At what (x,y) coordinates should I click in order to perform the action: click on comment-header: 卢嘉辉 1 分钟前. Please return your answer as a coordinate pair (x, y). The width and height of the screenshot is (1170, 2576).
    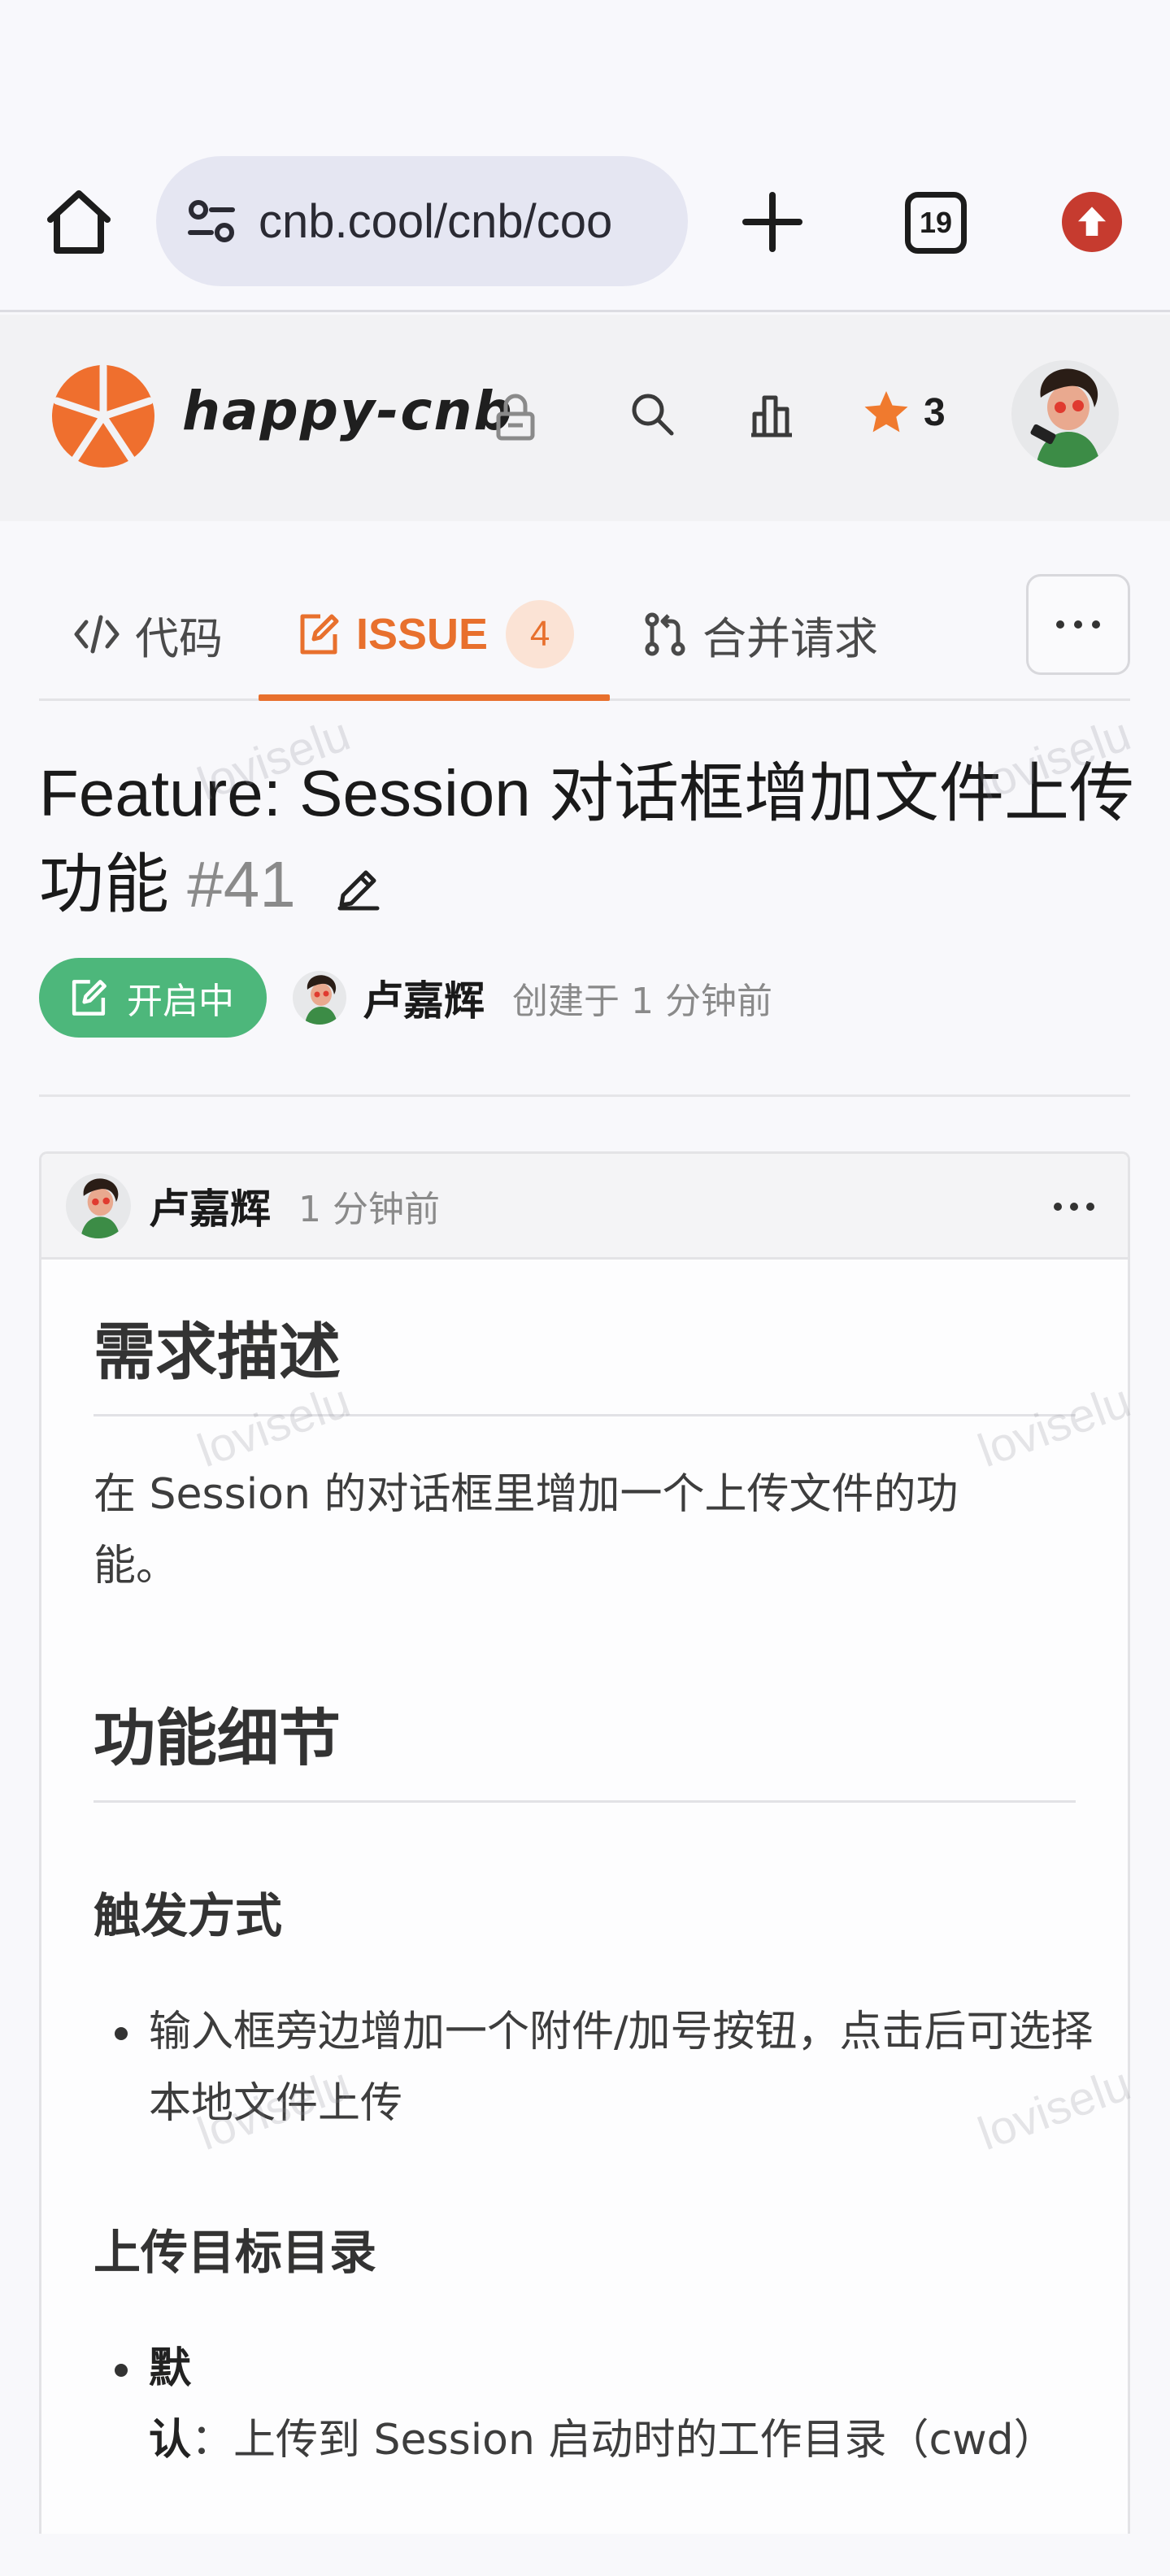
    Looking at the image, I should click on (585, 1207).